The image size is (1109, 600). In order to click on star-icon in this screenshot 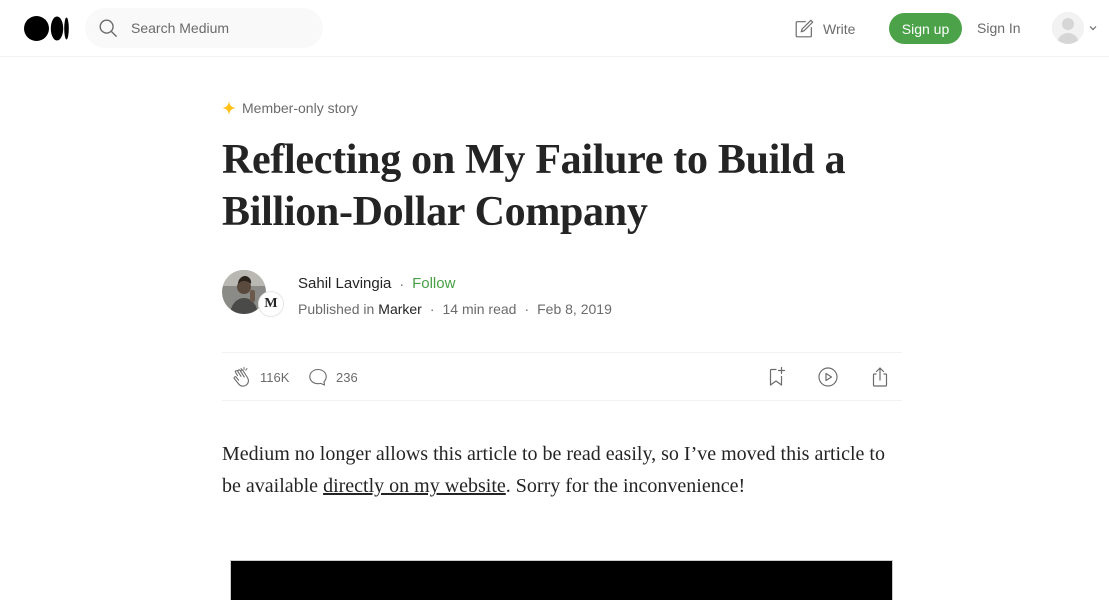, I will do `click(229, 108)`.